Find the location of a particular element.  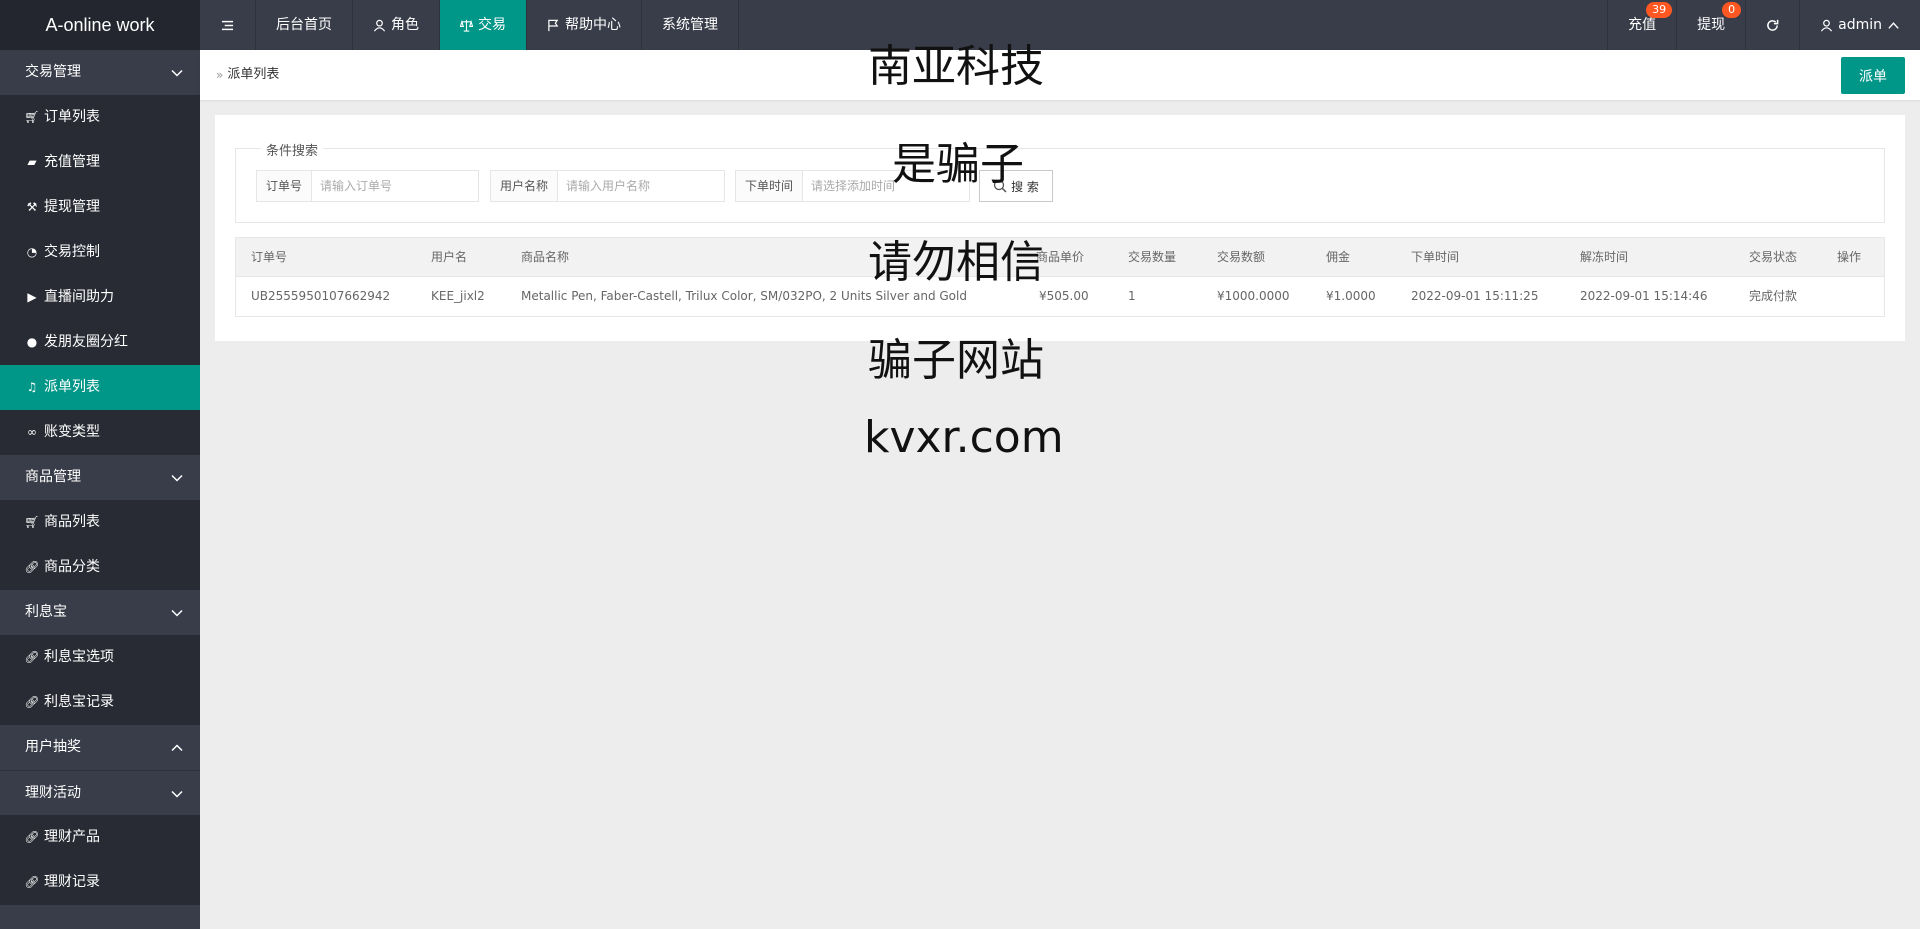

sidebar-item-moments-bonus: ● 发朋友圈分红 is located at coordinates (100, 342).